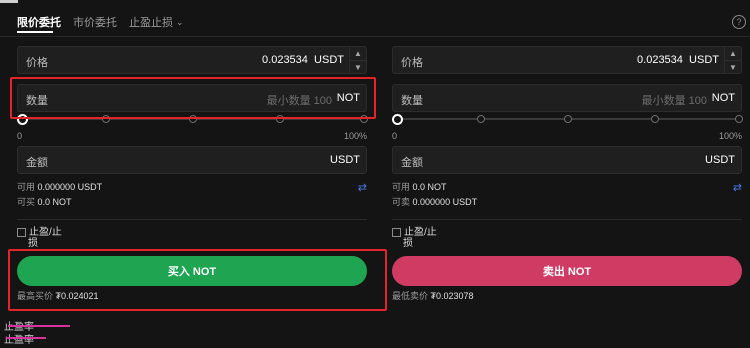  Describe the element at coordinates (567, 160) in the screenshot. I see `sell-amount-field: 金额 USDT` at that location.